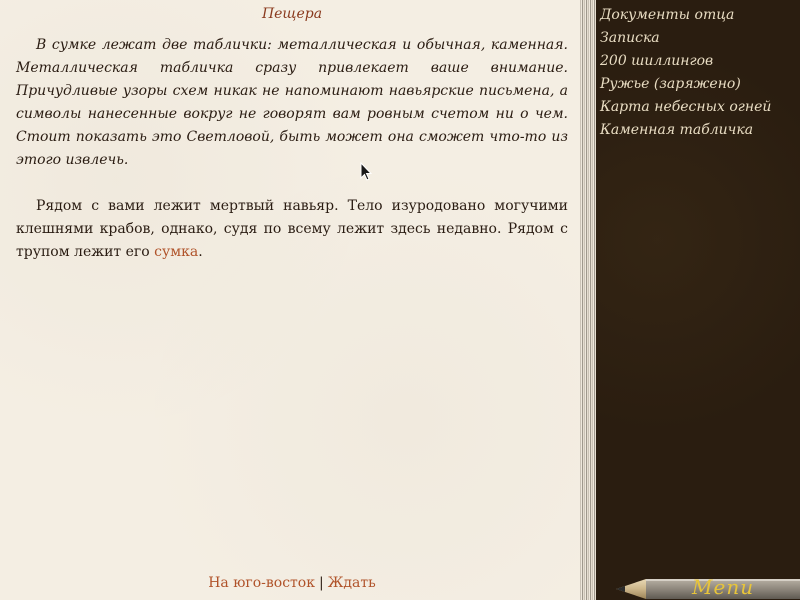 The width and height of the screenshot is (800, 600). Describe the element at coordinates (176, 252) in the screenshot. I see `bag-link: сумка` at that location.